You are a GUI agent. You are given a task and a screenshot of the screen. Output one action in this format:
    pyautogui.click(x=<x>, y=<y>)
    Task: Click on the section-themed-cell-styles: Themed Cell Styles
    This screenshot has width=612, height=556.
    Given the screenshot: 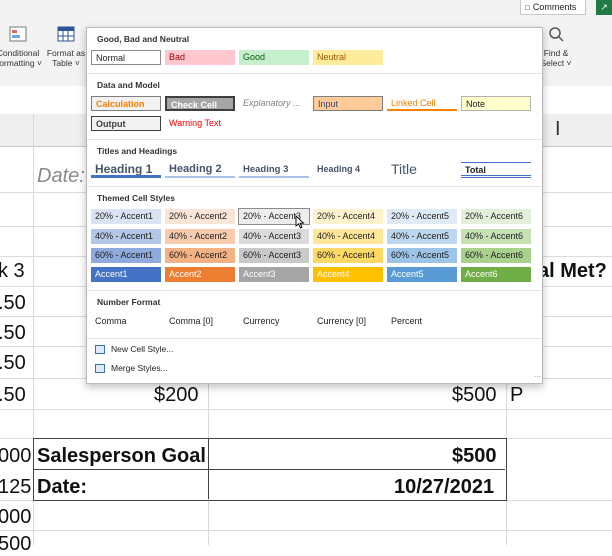 What is the action you would take?
    pyautogui.click(x=136, y=198)
    